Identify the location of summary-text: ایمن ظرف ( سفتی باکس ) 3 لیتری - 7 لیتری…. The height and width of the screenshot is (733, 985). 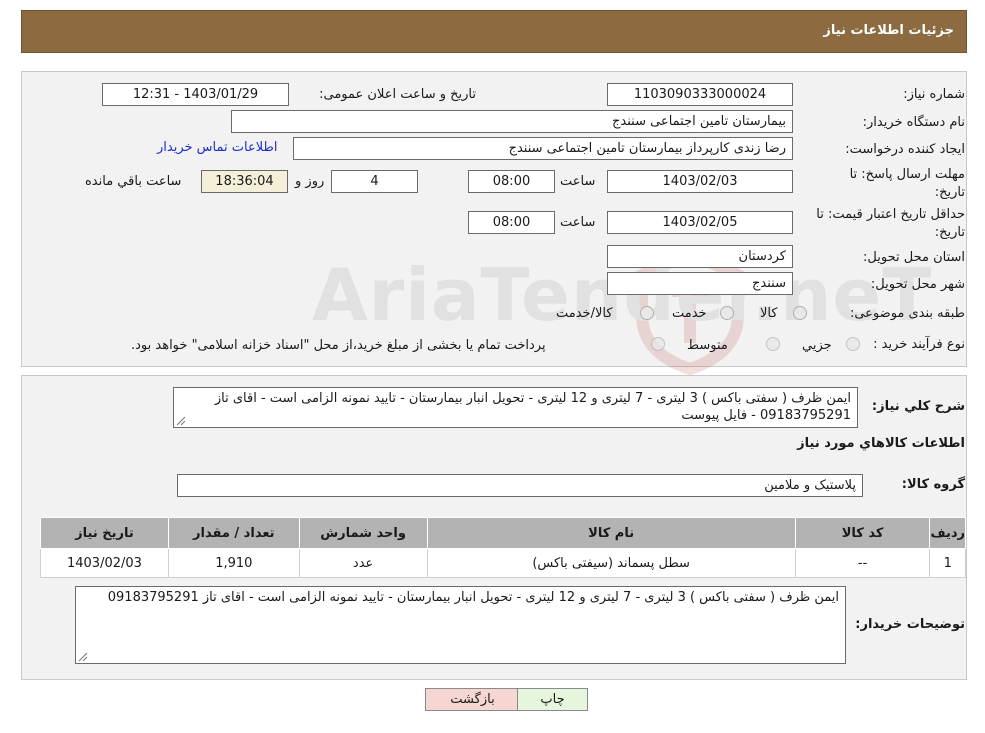
(532, 407).